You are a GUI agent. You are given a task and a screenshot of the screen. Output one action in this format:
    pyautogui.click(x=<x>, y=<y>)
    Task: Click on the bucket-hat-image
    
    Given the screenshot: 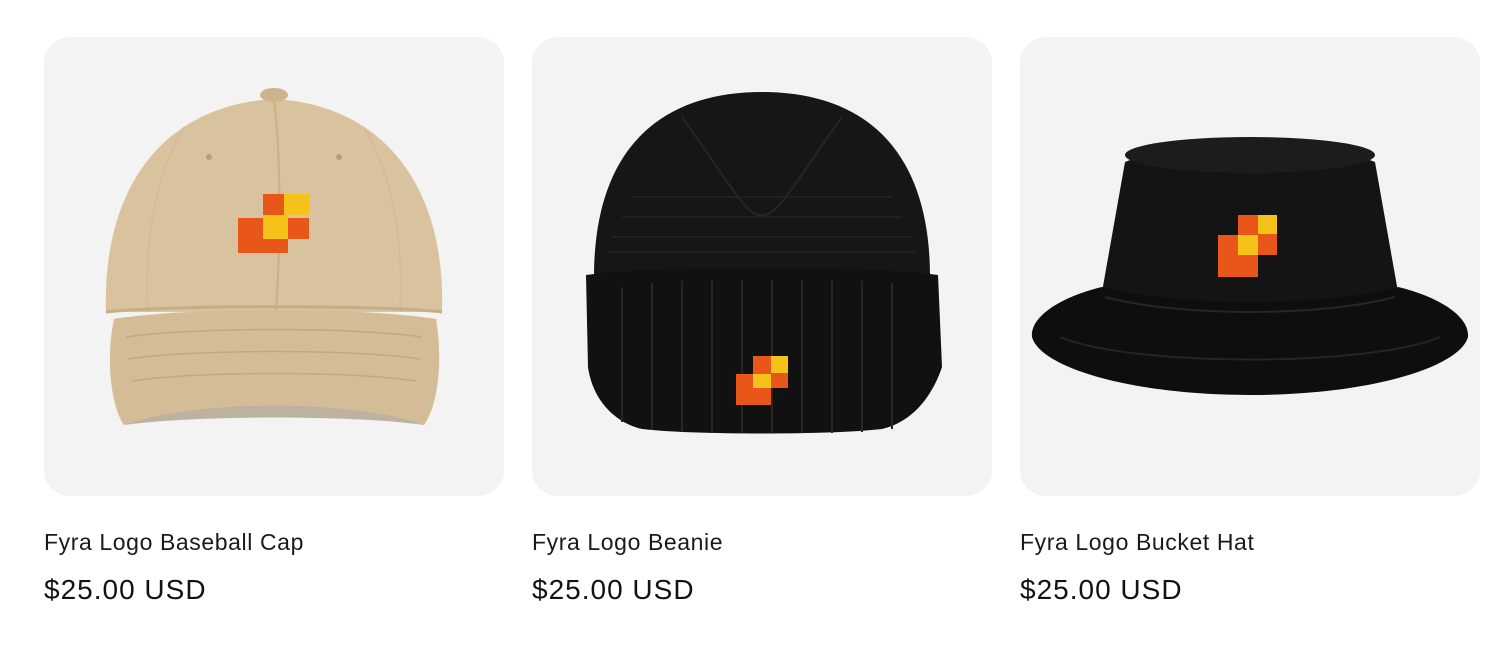 What is the action you would take?
    pyautogui.click(x=1250, y=266)
    